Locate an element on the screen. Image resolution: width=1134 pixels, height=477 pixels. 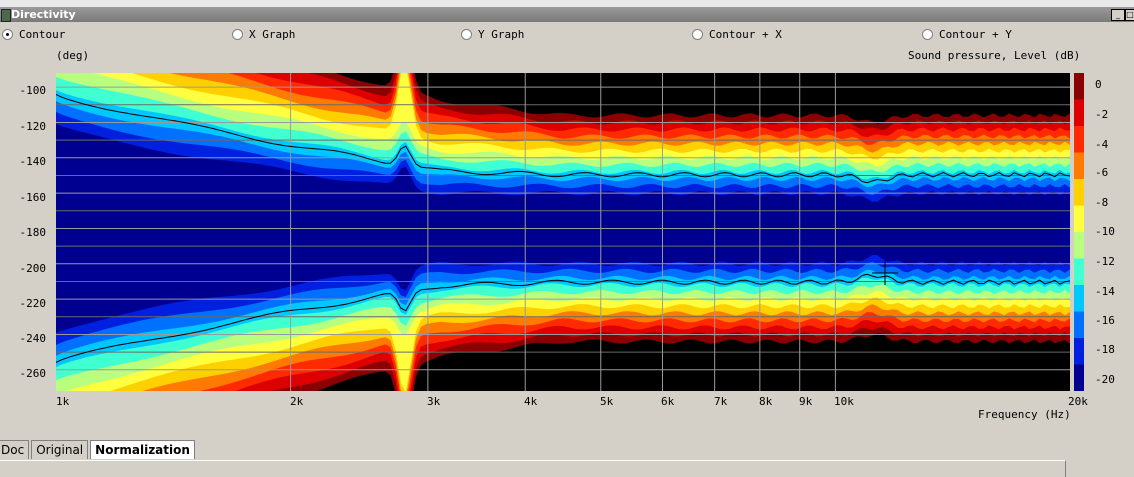
contour-x-radio-label: Contour + X is located at coordinates (745, 34).